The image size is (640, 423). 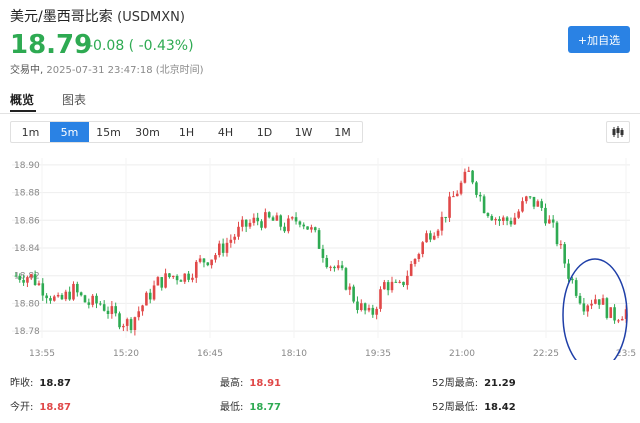 What do you see at coordinates (320, 101) in the screenshot?
I see `tab-bar: 概览 图表` at bounding box center [320, 101].